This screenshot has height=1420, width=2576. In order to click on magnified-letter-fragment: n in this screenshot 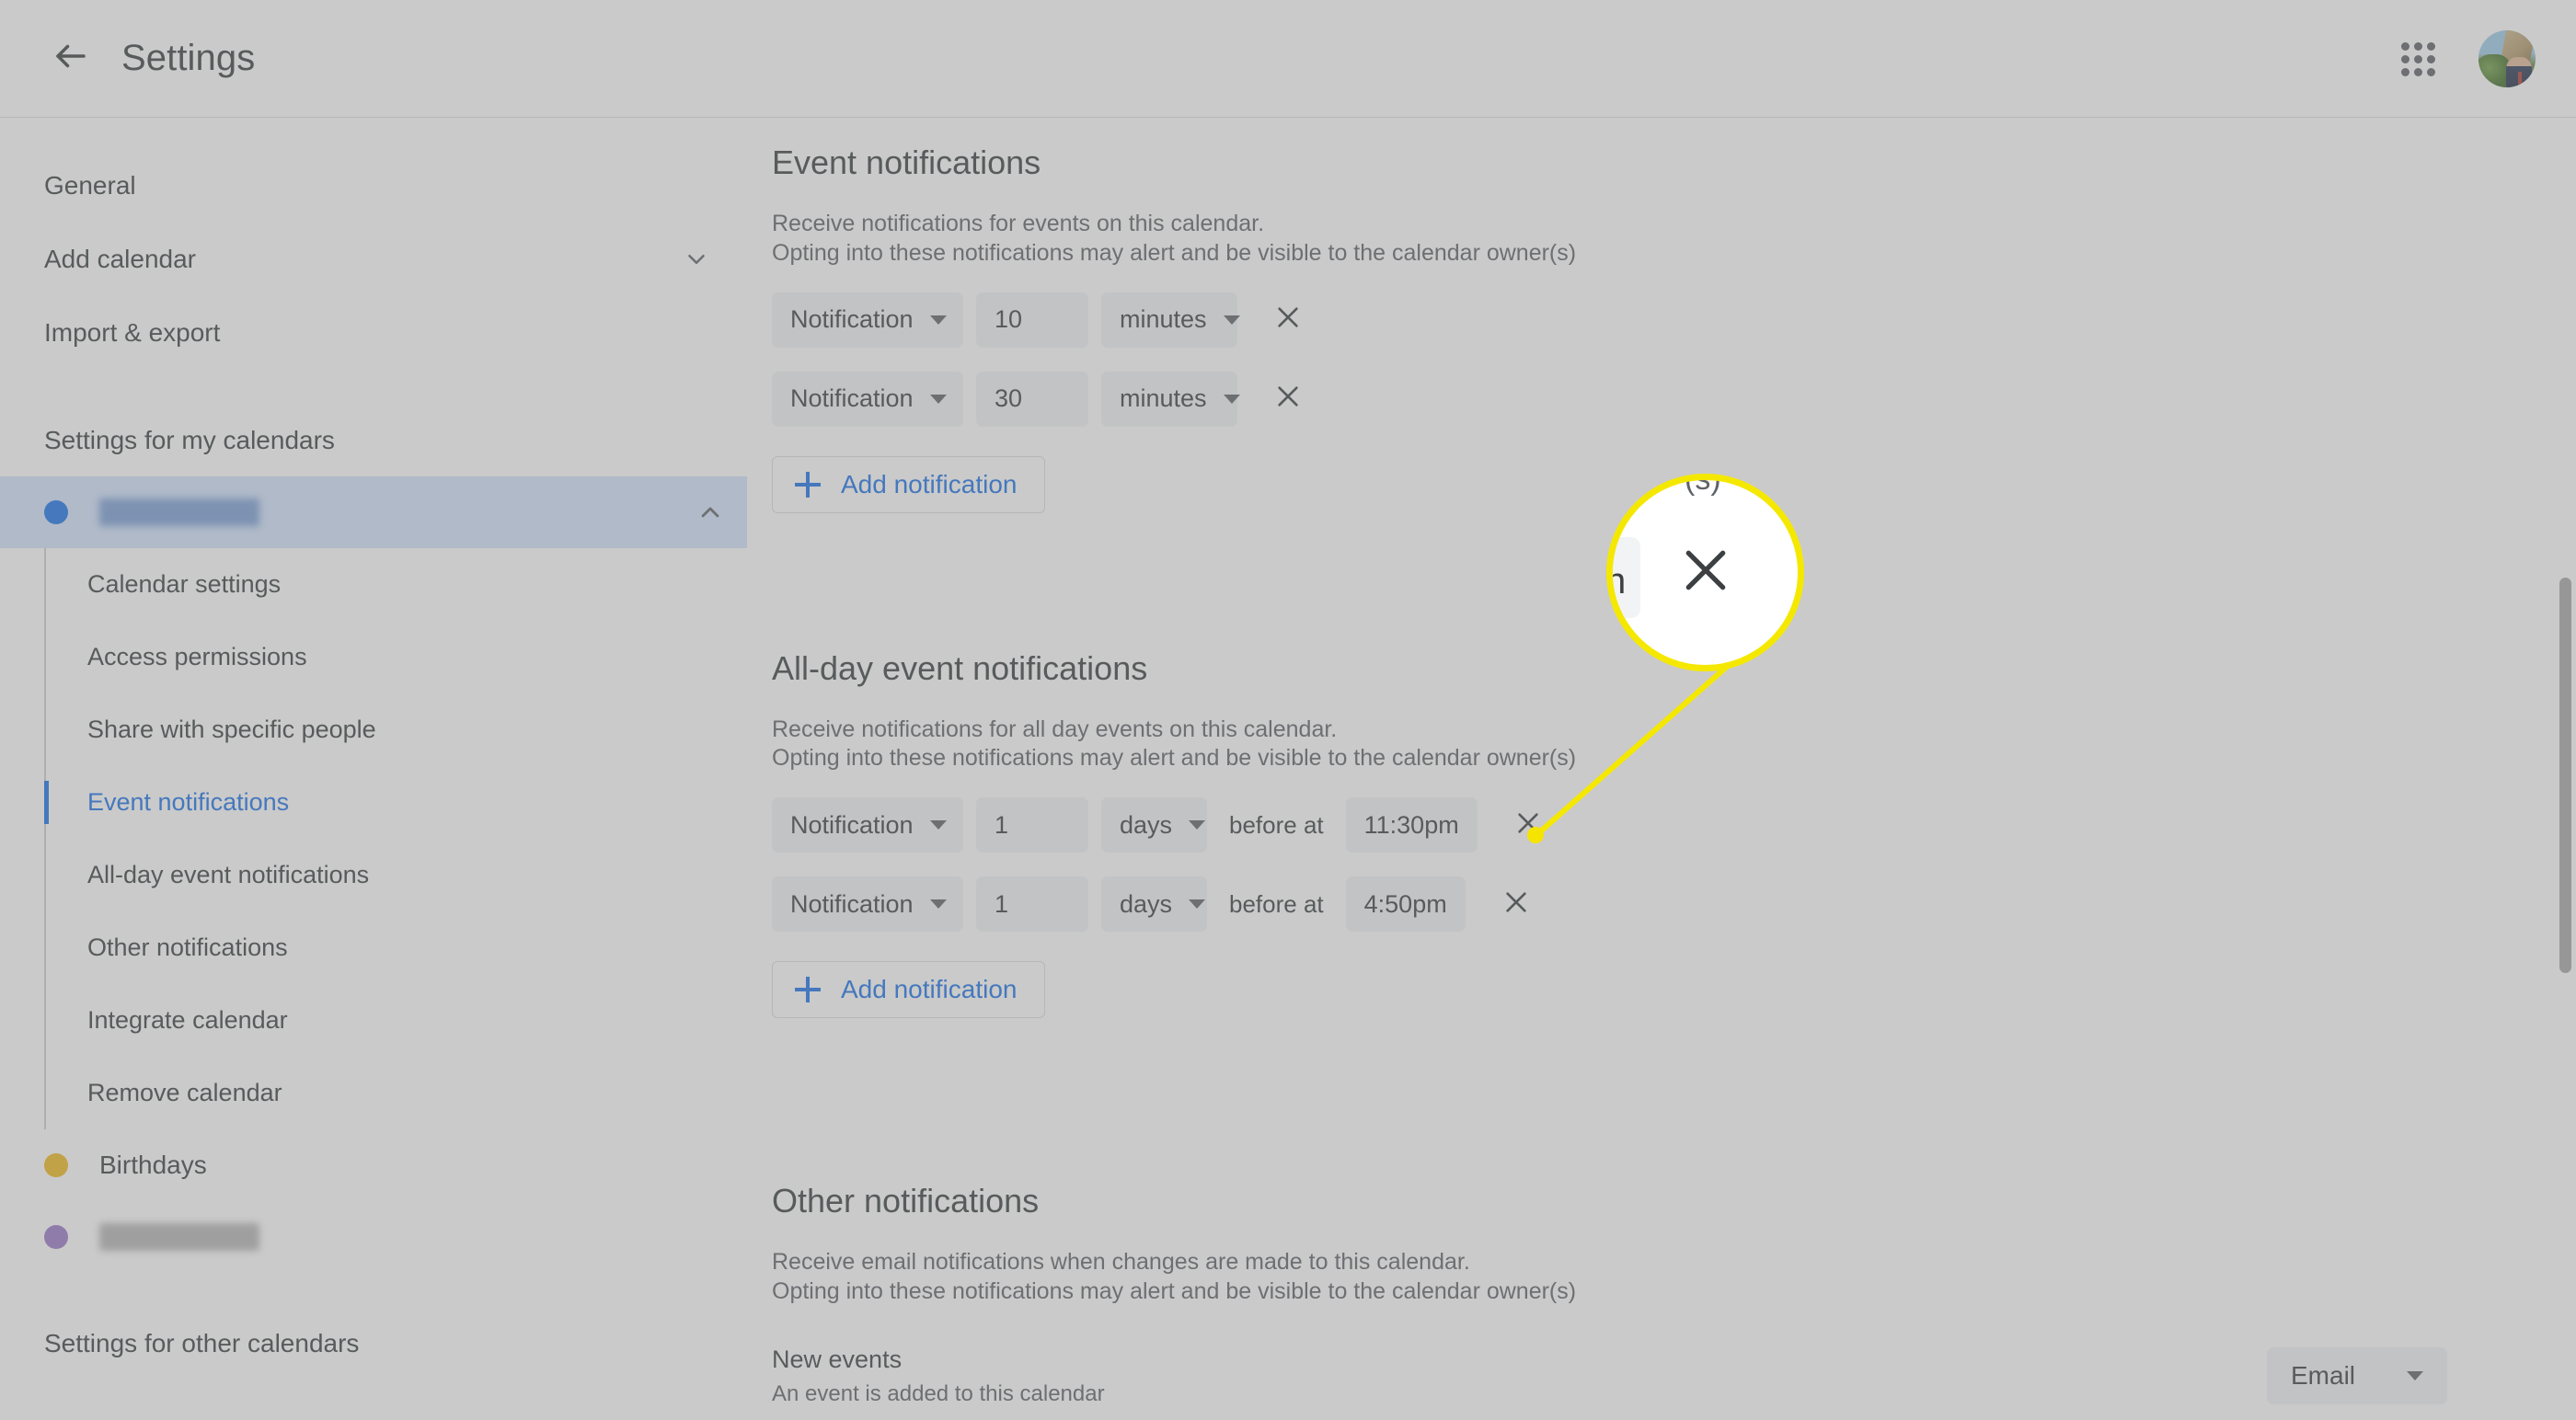, I will do `click(1616, 581)`.